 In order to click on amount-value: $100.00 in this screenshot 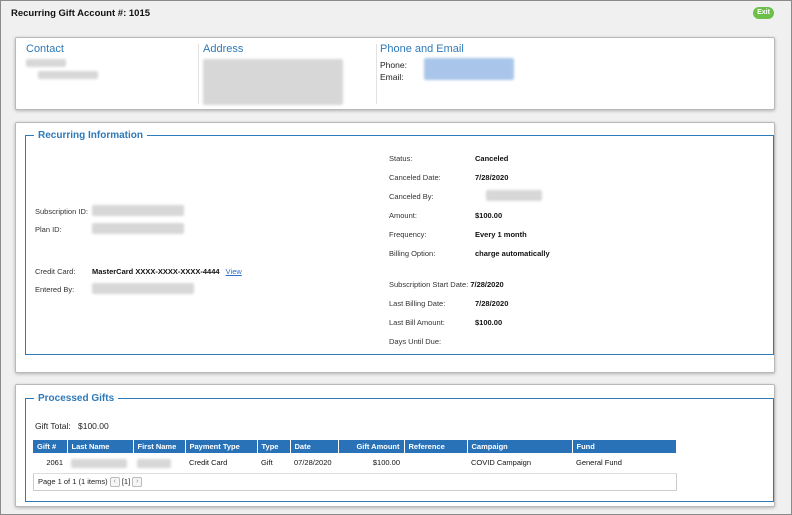, I will do `click(489, 215)`.